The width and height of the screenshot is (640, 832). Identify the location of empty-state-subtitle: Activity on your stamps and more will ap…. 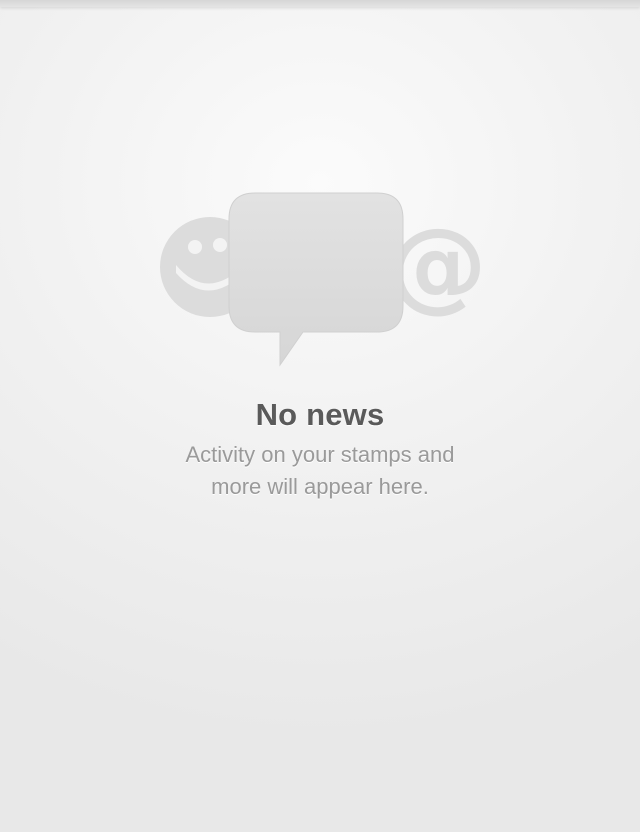
(320, 470).